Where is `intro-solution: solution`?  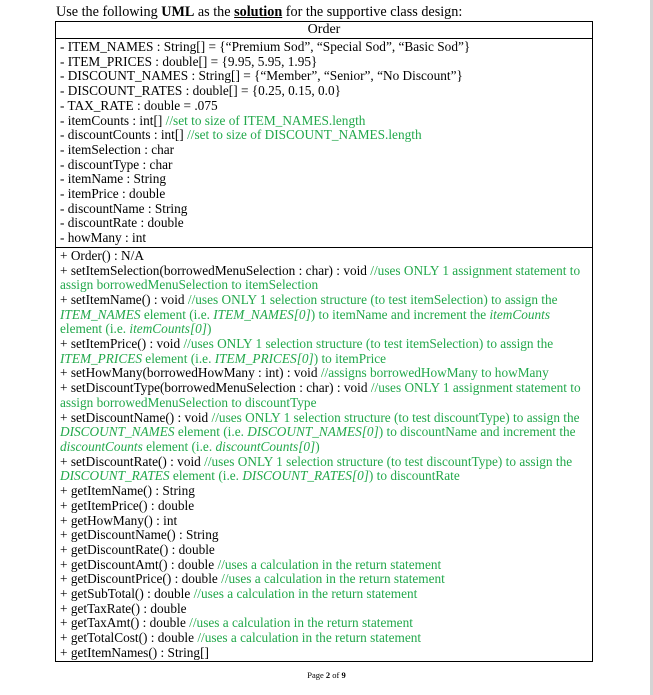 intro-solution: solution is located at coordinates (258, 12).